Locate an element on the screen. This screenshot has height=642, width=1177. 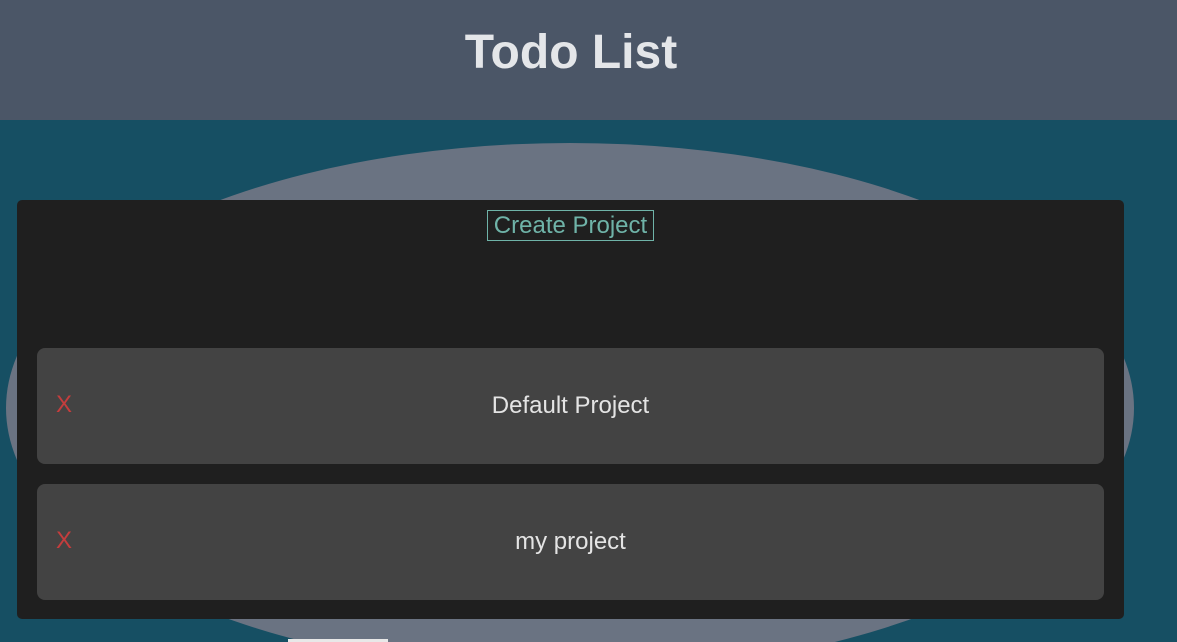
project-name: Default Project is located at coordinates (570, 405).